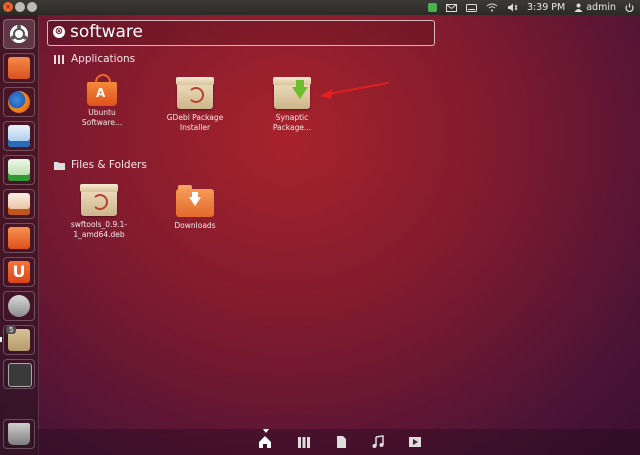 This screenshot has width=640, height=455. Describe the element at coordinates (546, 7) in the screenshot. I see `clock: 3:39 PM` at that location.